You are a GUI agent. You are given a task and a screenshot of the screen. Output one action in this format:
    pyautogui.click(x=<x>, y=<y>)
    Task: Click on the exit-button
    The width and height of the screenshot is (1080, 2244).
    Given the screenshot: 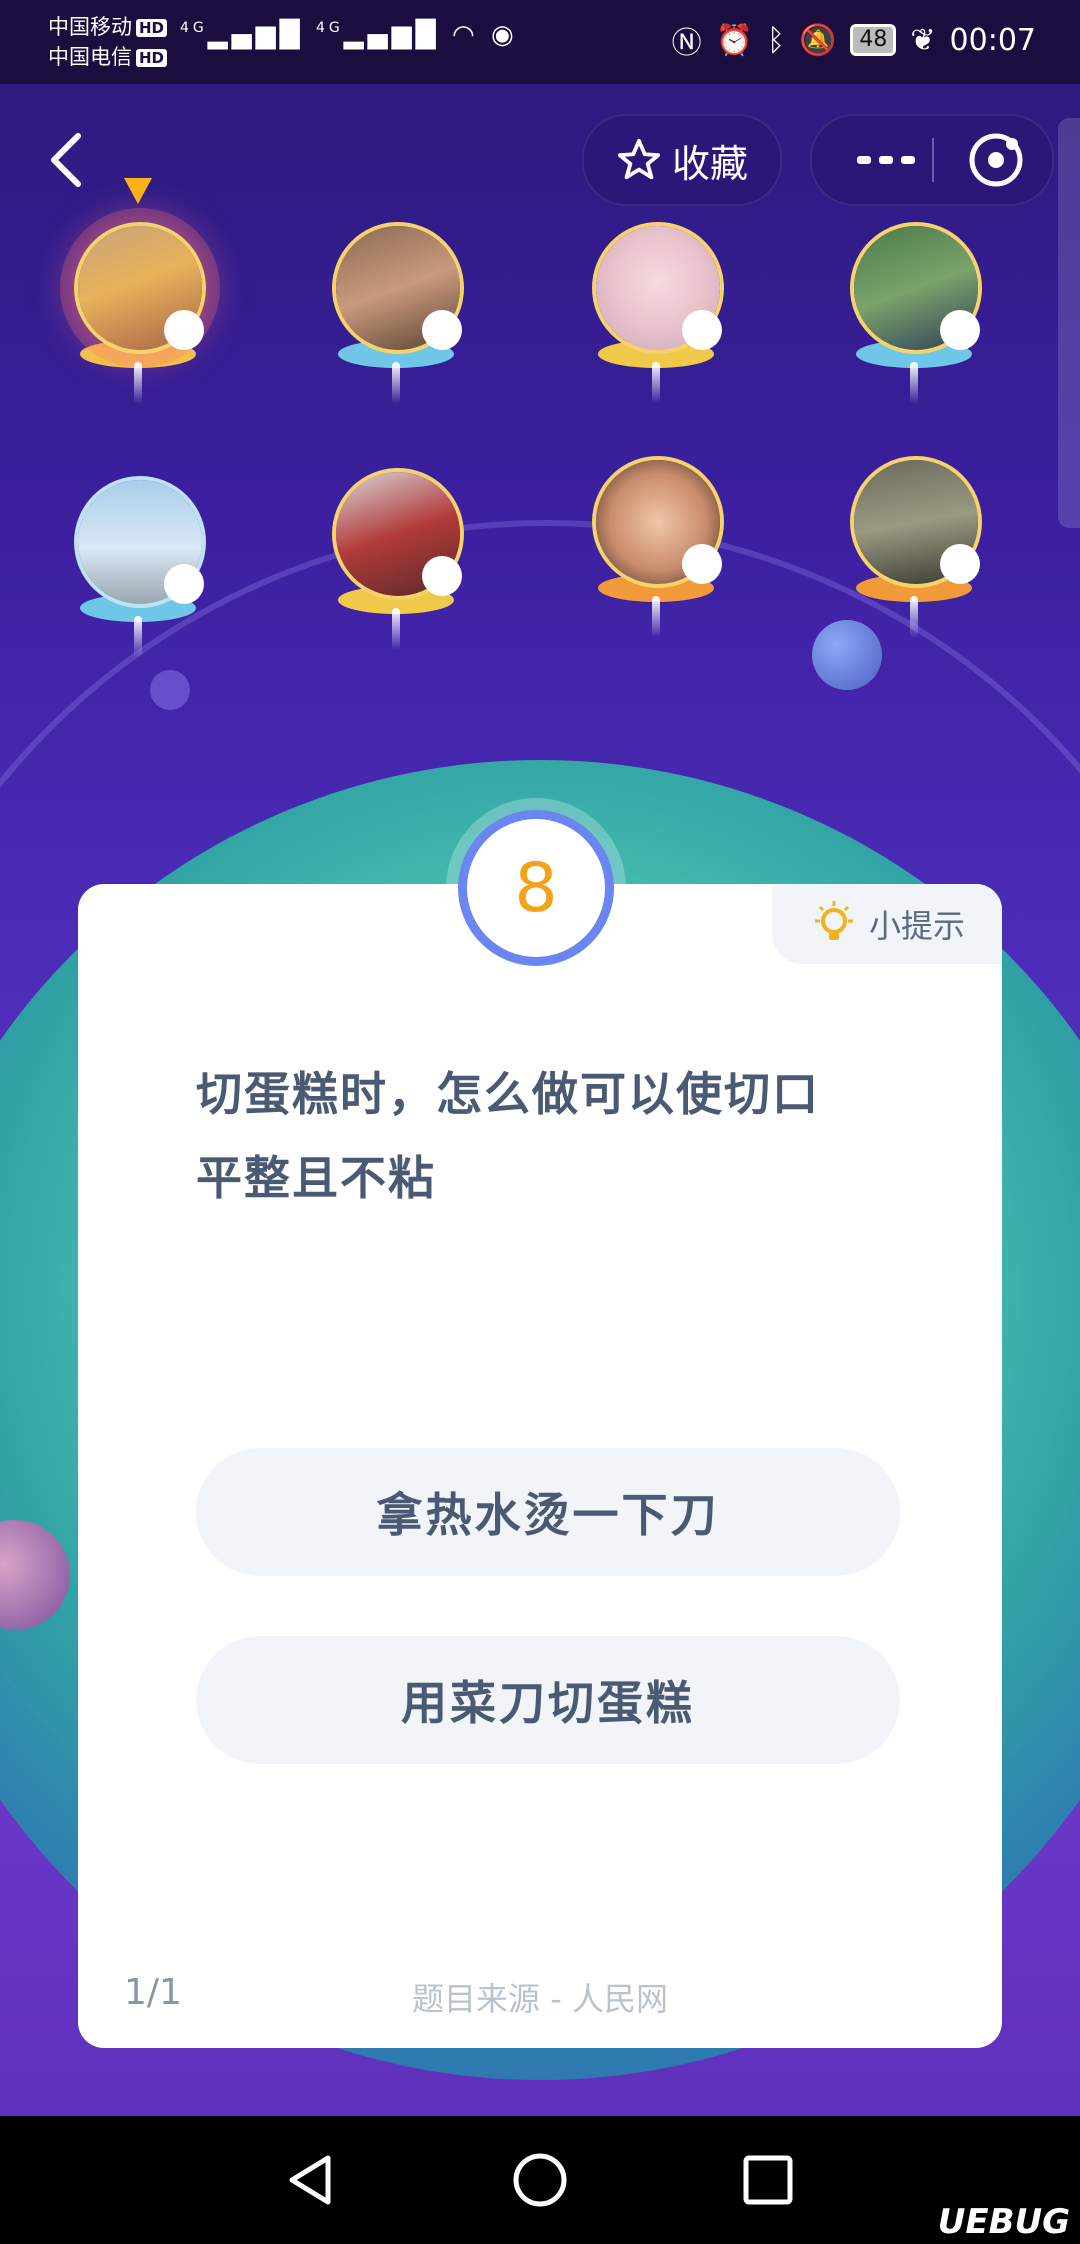 What is the action you would take?
    pyautogui.click(x=996, y=160)
    